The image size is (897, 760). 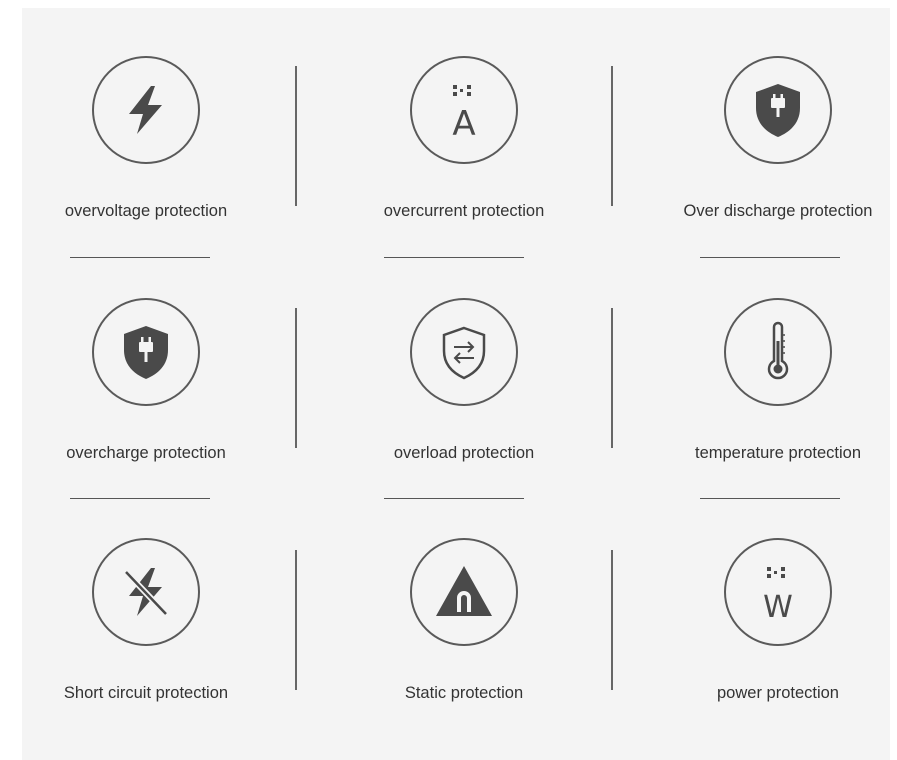 I want to click on power-icon-circle: W, so click(x=778, y=592).